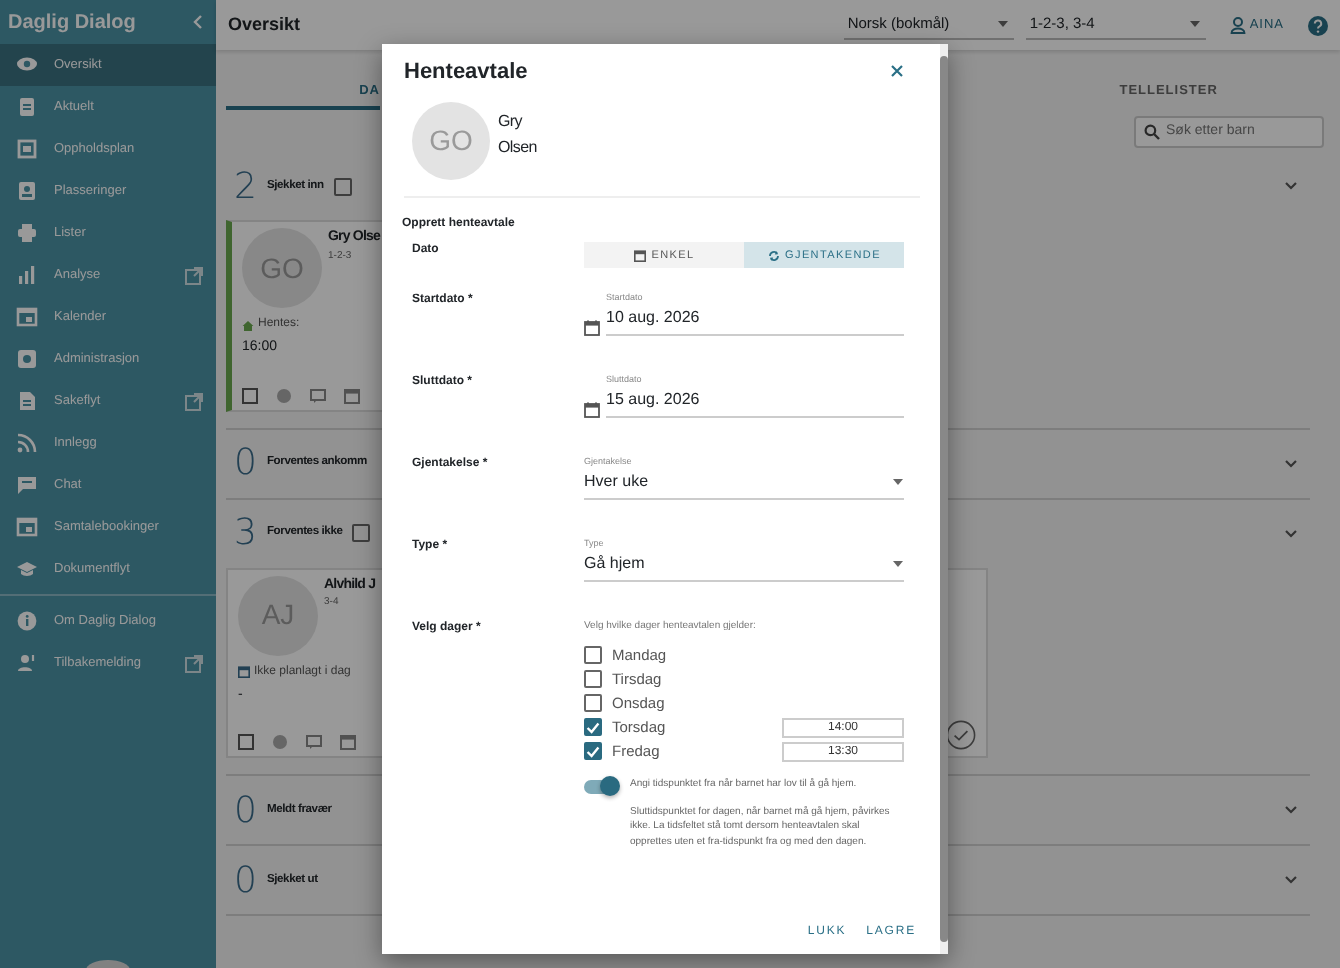  I want to click on section-count: 2, so click(245, 187).